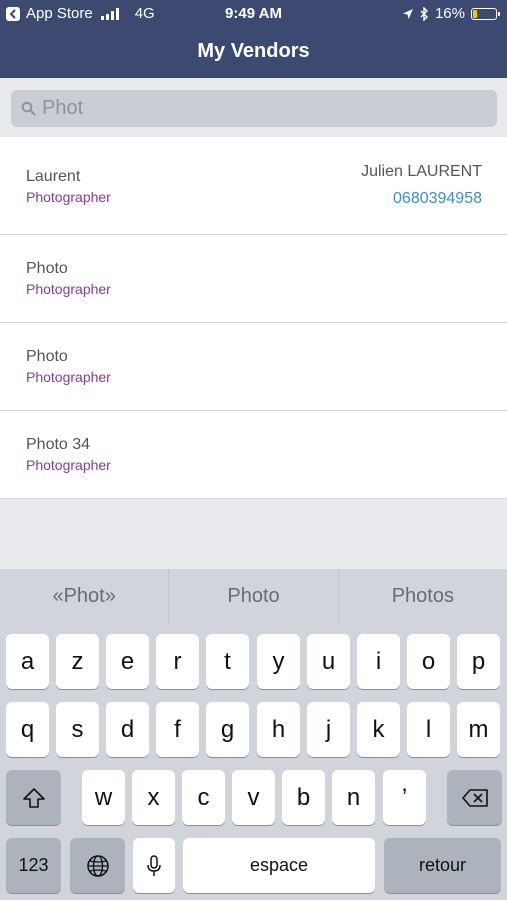  I want to click on return-key: retour, so click(442, 865).